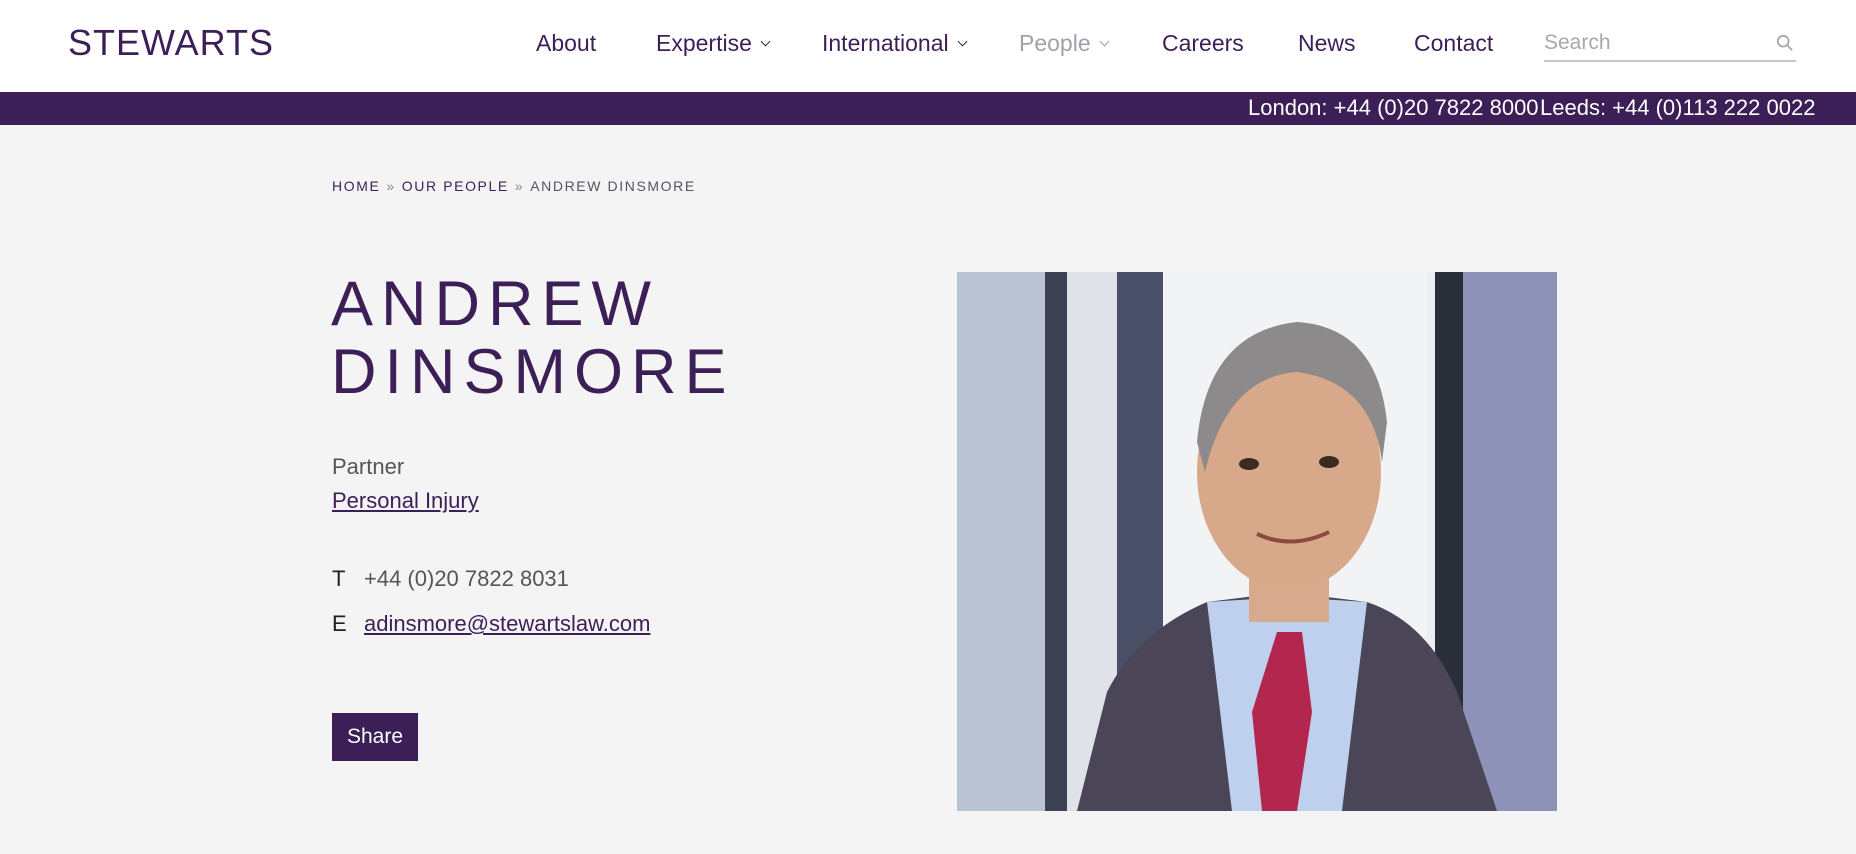 The height and width of the screenshot is (854, 1856). I want to click on email-link: adinsmore@stewartslaw.com, so click(507, 624).